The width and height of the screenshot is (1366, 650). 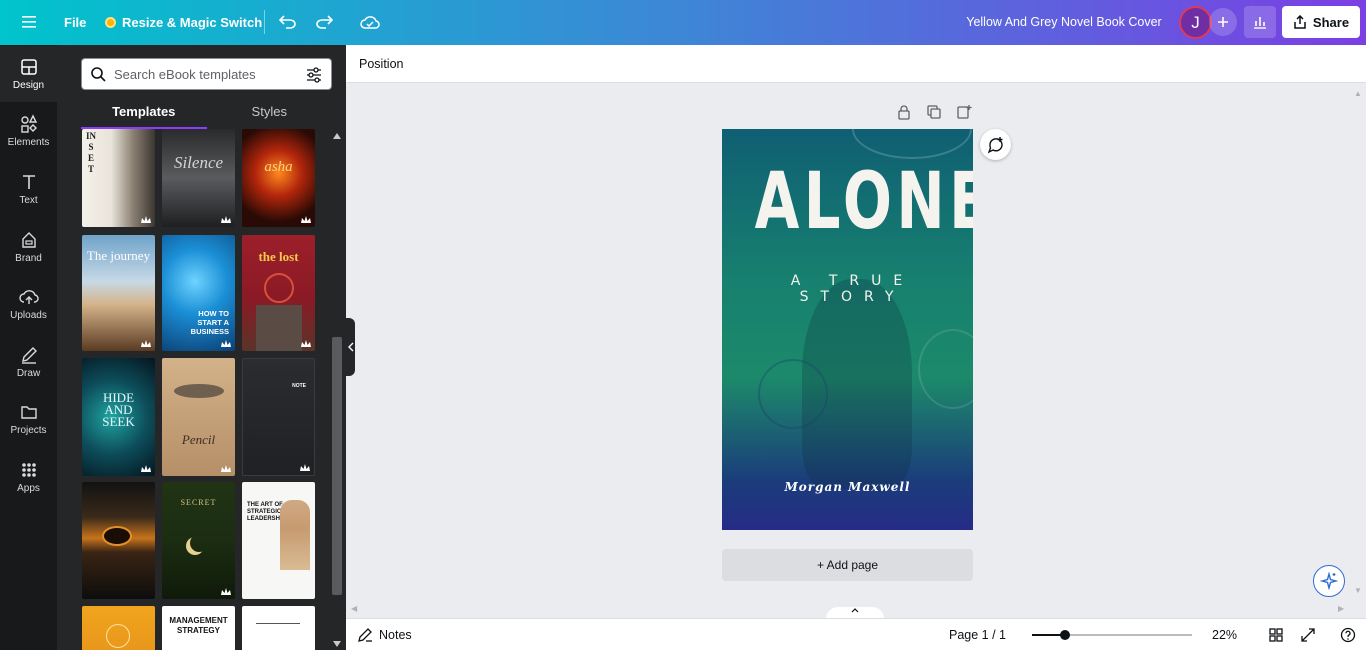 I want to click on template-thumbnail: SECRET, so click(x=198, y=540).